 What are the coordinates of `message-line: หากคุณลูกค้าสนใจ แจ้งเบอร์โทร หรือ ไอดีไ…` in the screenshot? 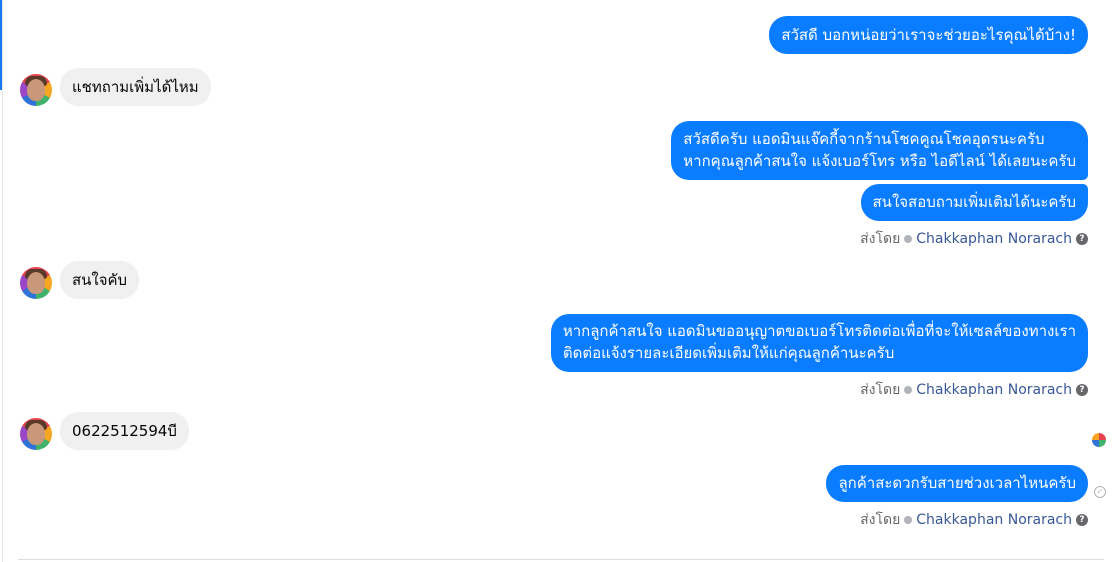 It's located at (879, 161).